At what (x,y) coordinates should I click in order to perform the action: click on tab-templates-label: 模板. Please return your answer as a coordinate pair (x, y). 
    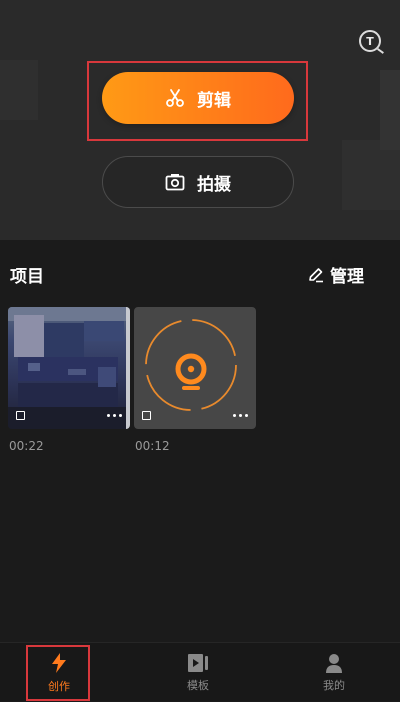
    Looking at the image, I should click on (198, 685).